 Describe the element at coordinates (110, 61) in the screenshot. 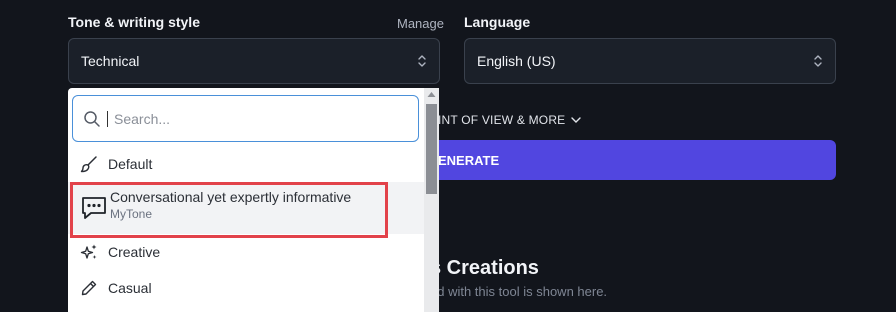

I see `tone-selected-value: Technical` at that location.